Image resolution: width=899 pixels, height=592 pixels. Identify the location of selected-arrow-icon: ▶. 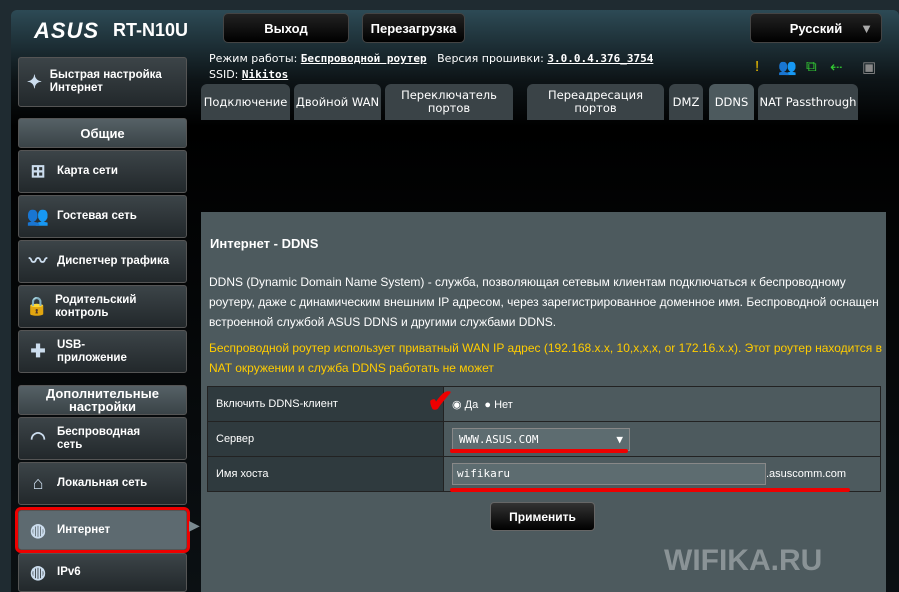
(194, 525).